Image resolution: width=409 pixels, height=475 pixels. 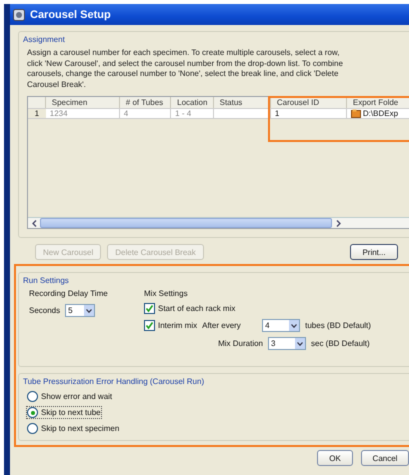 I want to click on duration-label: Mix Duration, so click(x=240, y=343).